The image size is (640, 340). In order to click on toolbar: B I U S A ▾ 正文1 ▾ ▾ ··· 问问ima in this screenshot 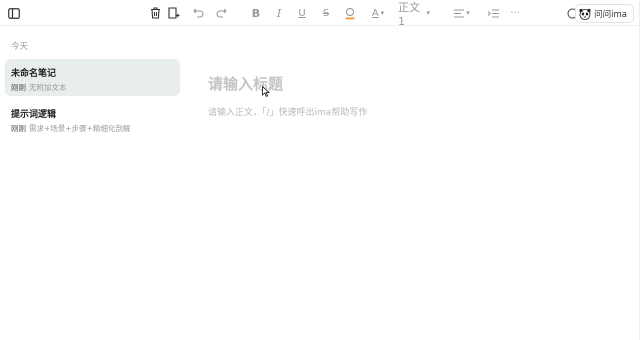, I will do `click(320, 14)`.